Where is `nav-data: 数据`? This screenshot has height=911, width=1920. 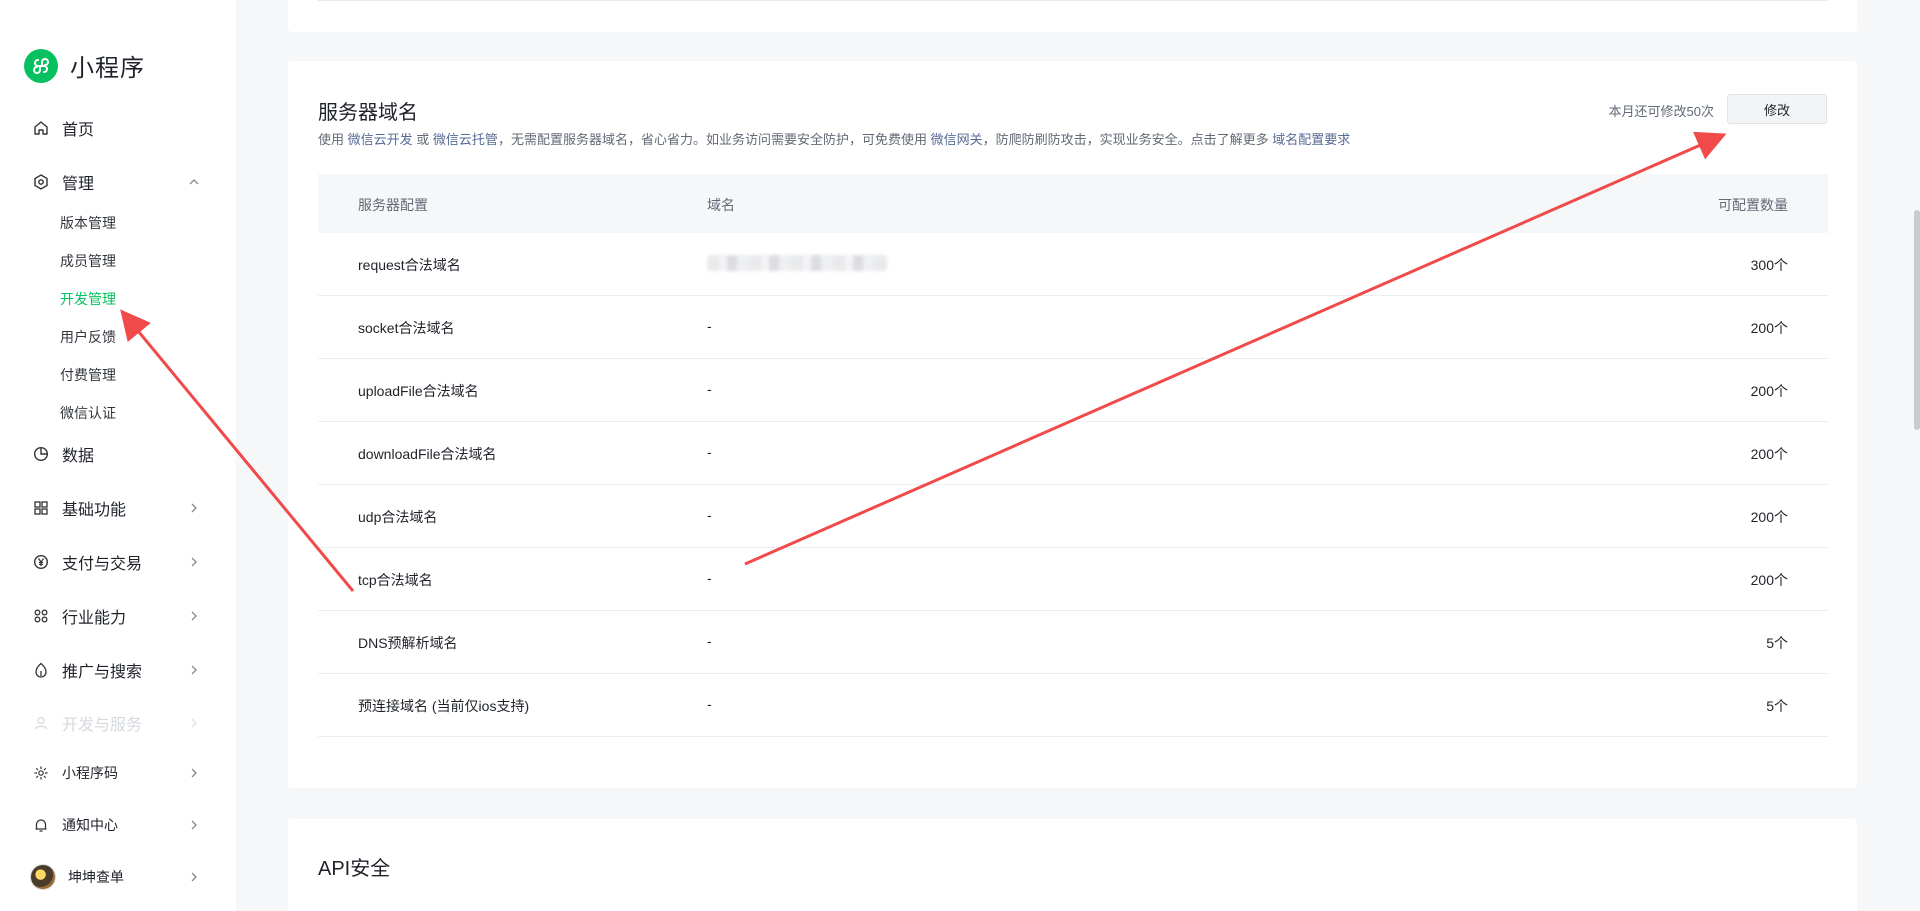
nav-data: 数据 is located at coordinates (117, 454).